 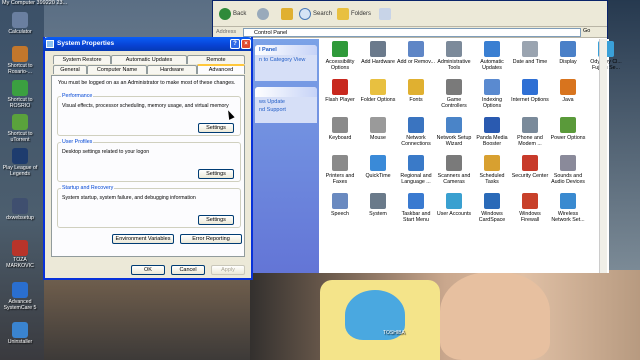 I want to click on control-panel-item: Security Center, so click(x=530, y=167).